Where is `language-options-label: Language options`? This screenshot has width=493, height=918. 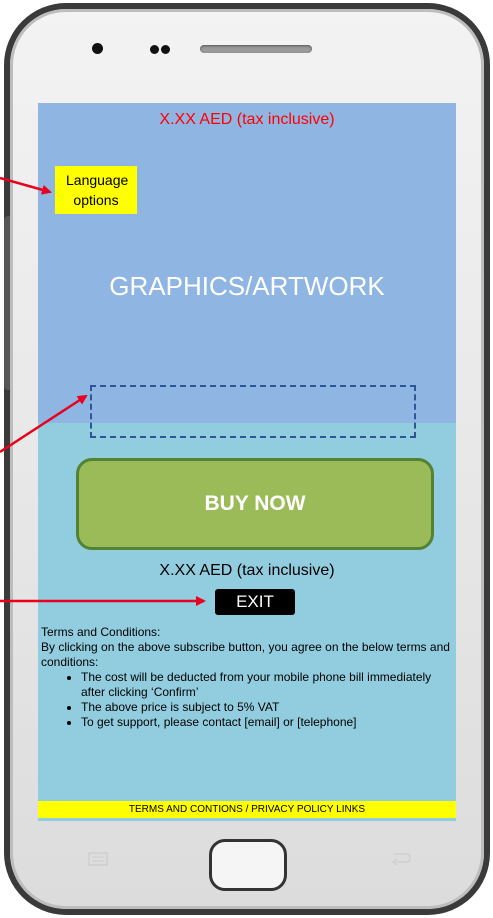 language-options-label: Language options is located at coordinates (97, 190).